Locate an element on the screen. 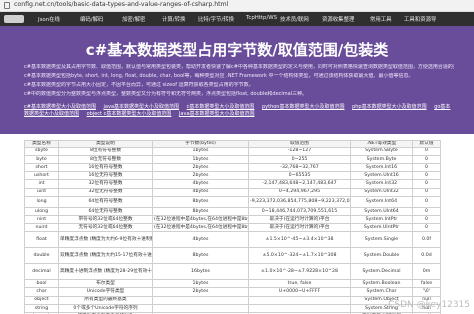 Image resolution: width=474 pixels, height=314 pixels. table-cell: 8位有符号整数 is located at coordinates (105, 151).